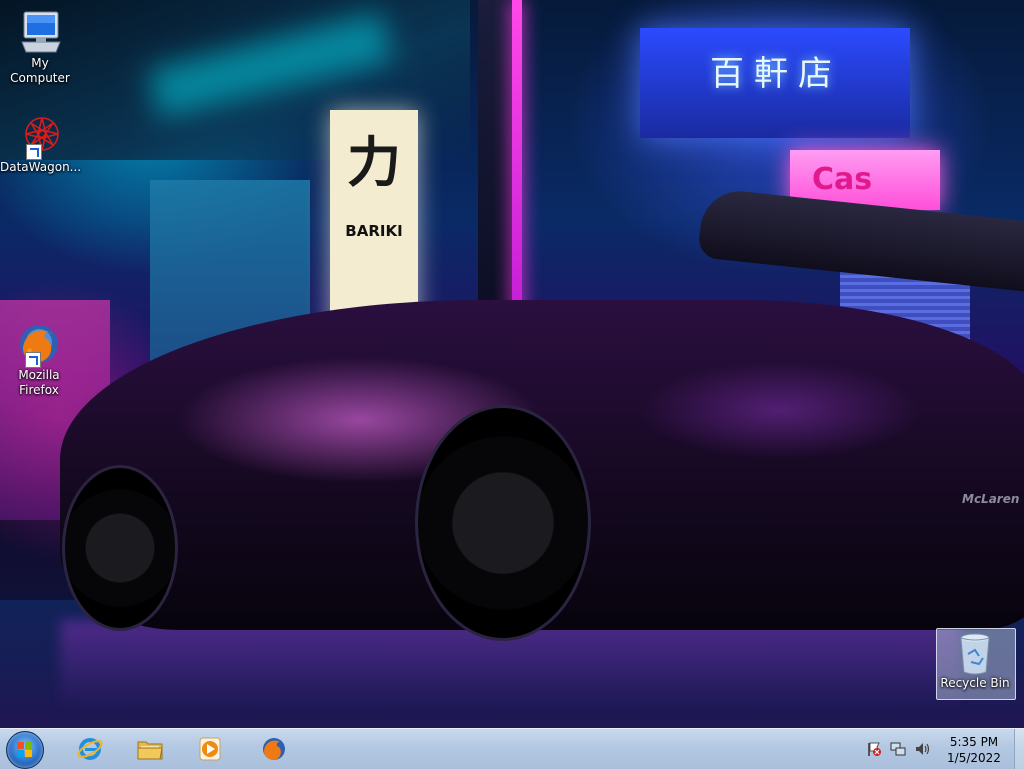 The width and height of the screenshot is (1024, 769). I want to click on wallpaper-car-rear-wheel, so click(120, 548).